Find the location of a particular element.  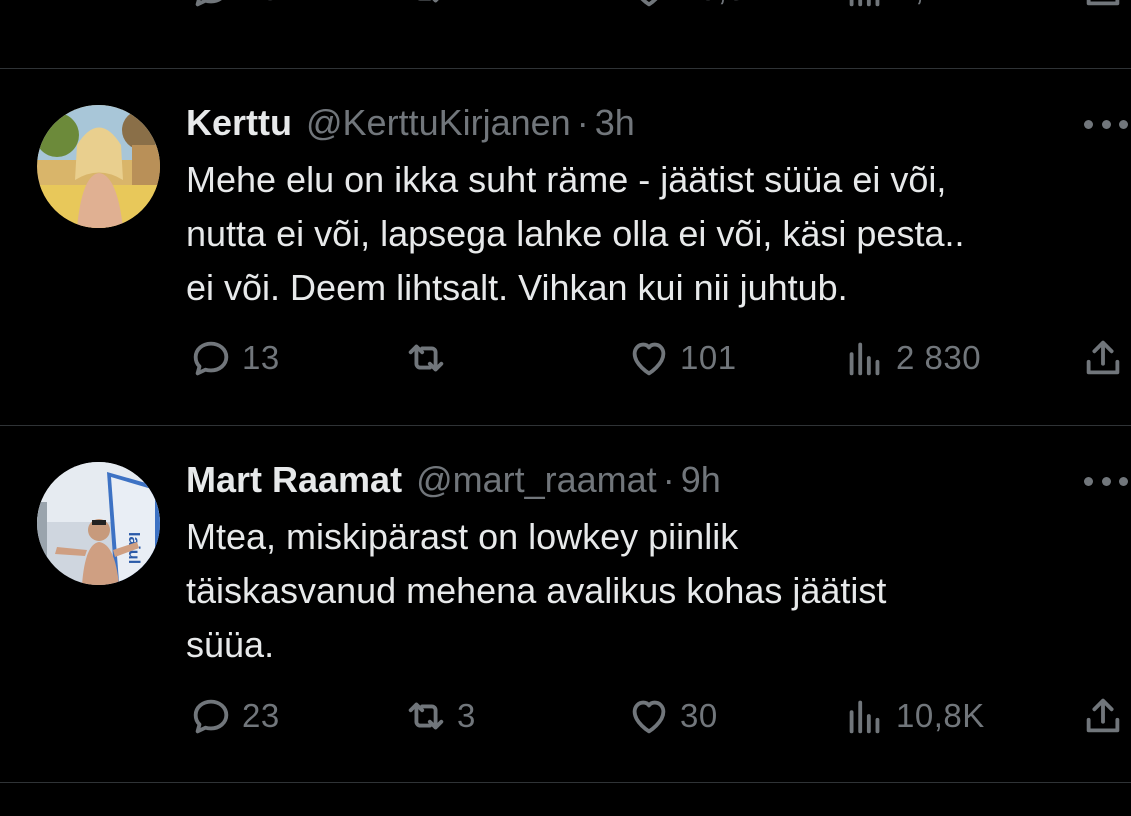

repost-count: 3 is located at coordinates (466, 715).